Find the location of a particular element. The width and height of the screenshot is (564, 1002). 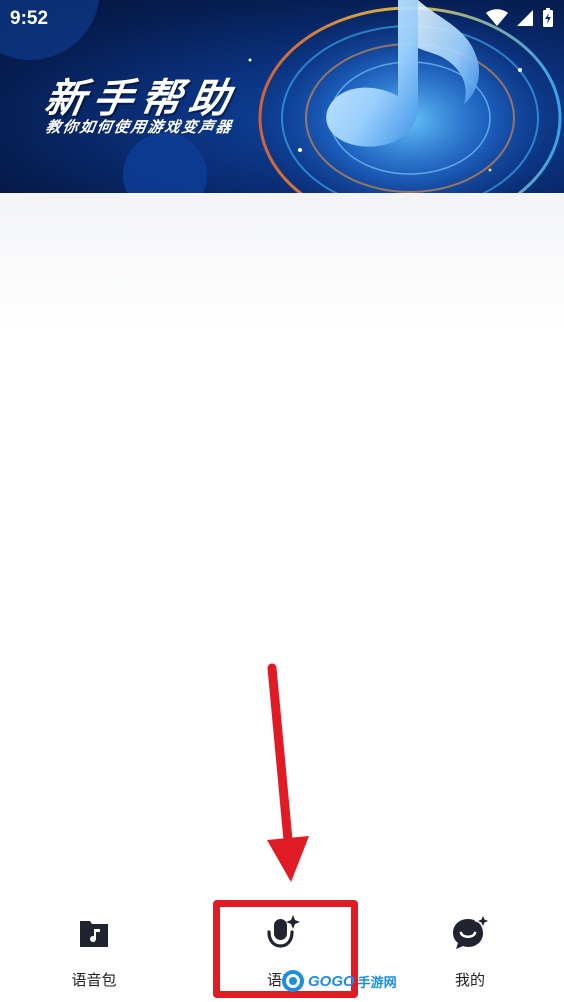

nav-voice-pack: 语音包 is located at coordinates (94, 948).